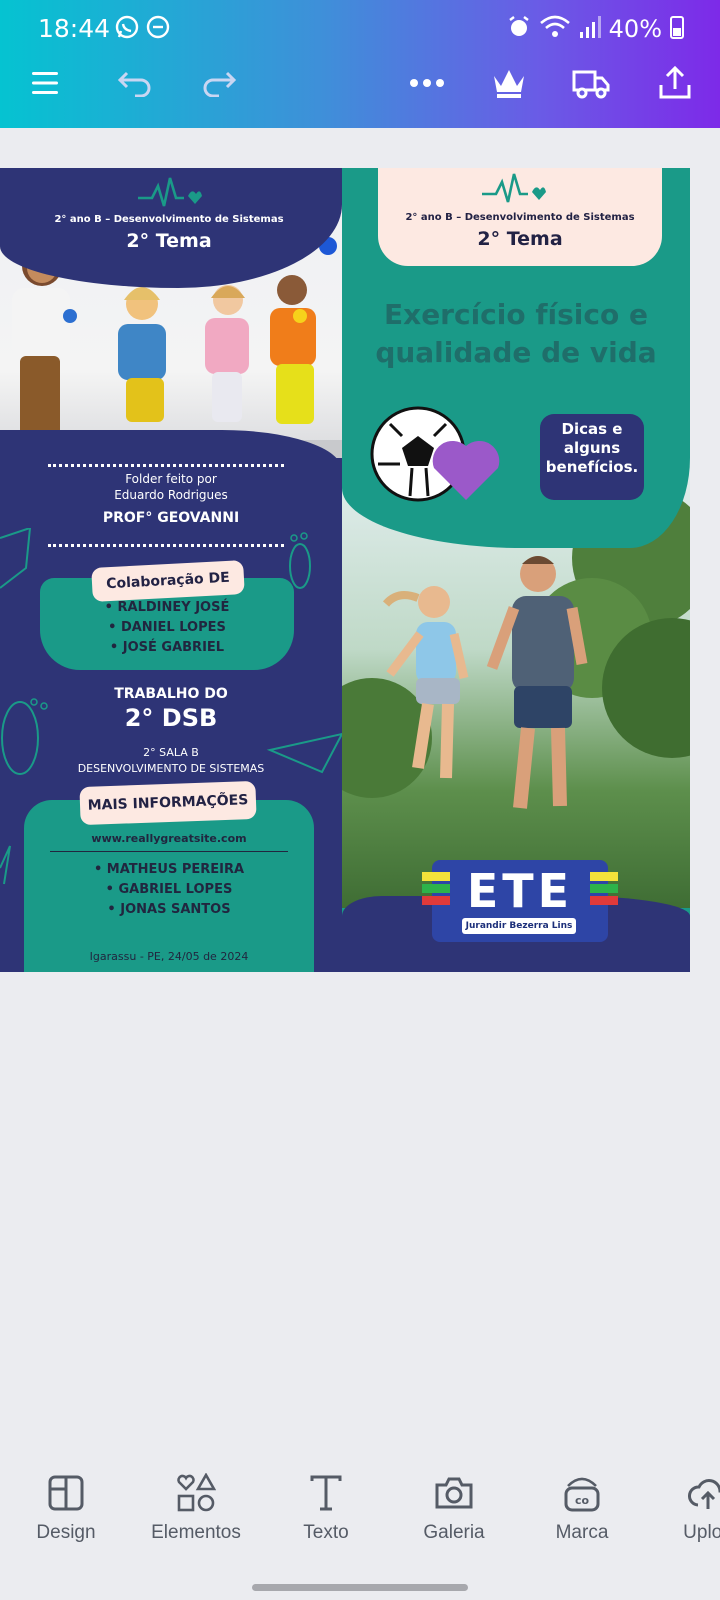 The width and height of the screenshot is (720, 1600). I want to click on nav-texto: Texto, so click(326, 1507).